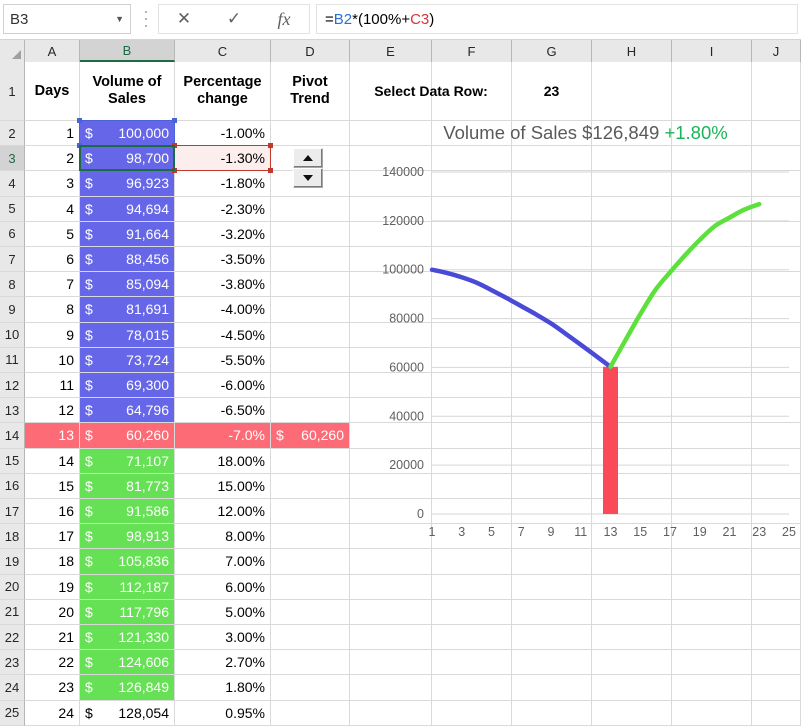 Image resolution: width=801 pixels, height=726 pixels. Describe the element at coordinates (310, 562) in the screenshot. I see `cell-D19` at that location.